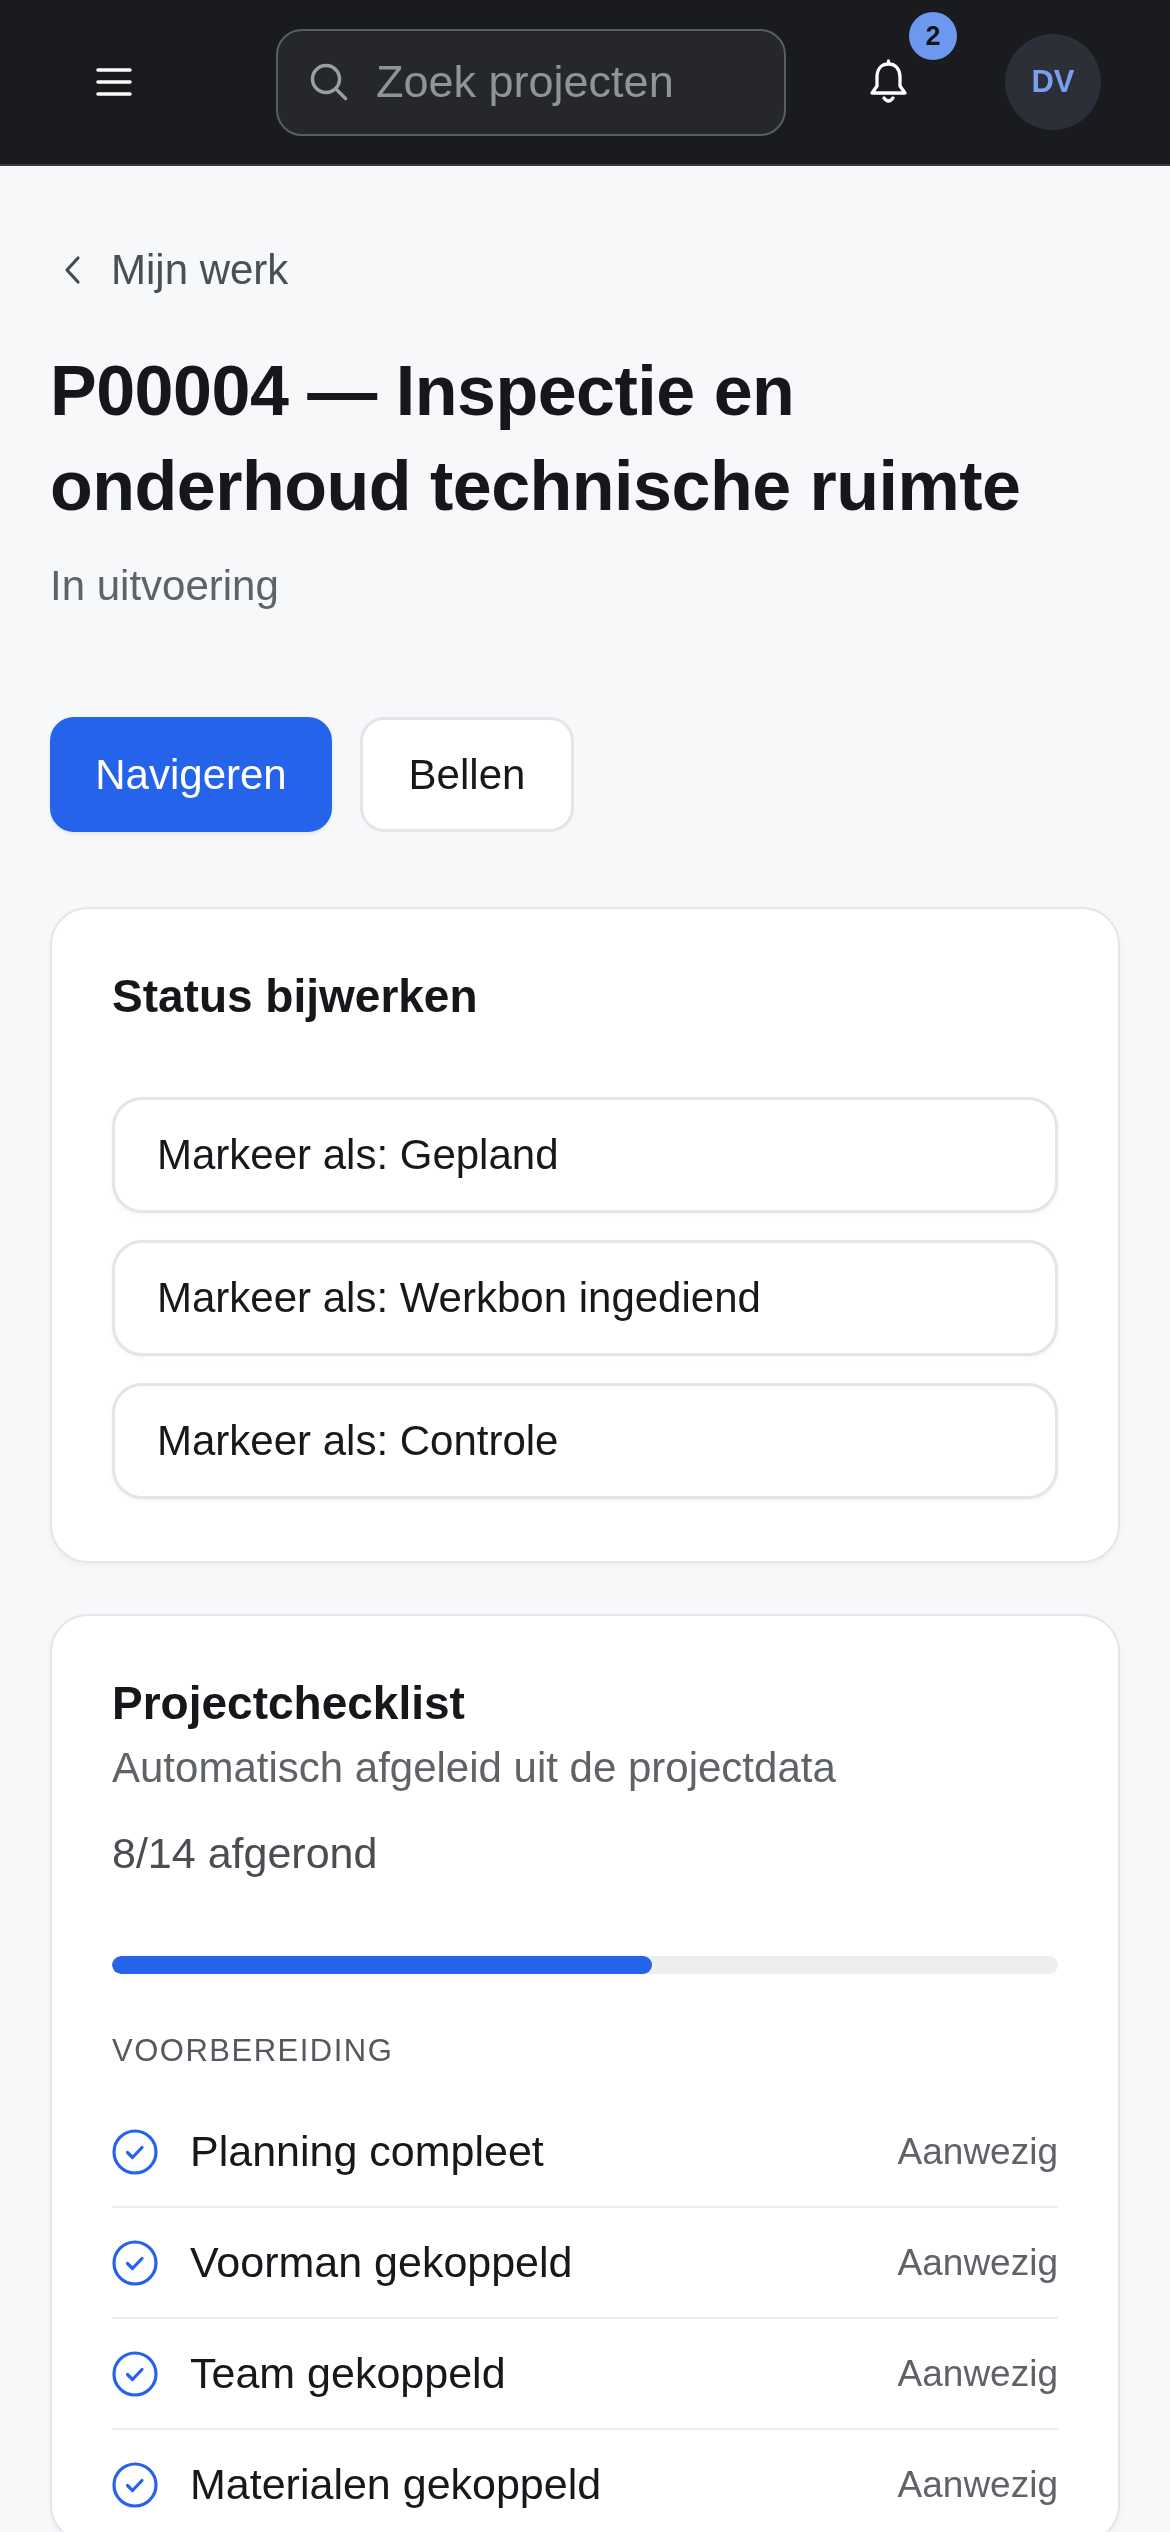 The height and width of the screenshot is (2532, 1170). Describe the element at coordinates (348, 2373) in the screenshot. I see `checklist-item-label: Team gekoppeld` at that location.